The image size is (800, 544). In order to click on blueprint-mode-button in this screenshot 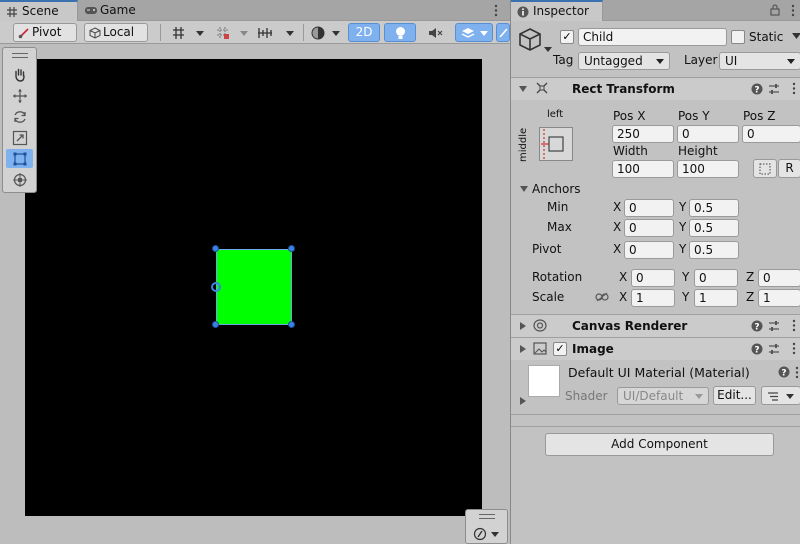, I will do `click(765, 168)`.